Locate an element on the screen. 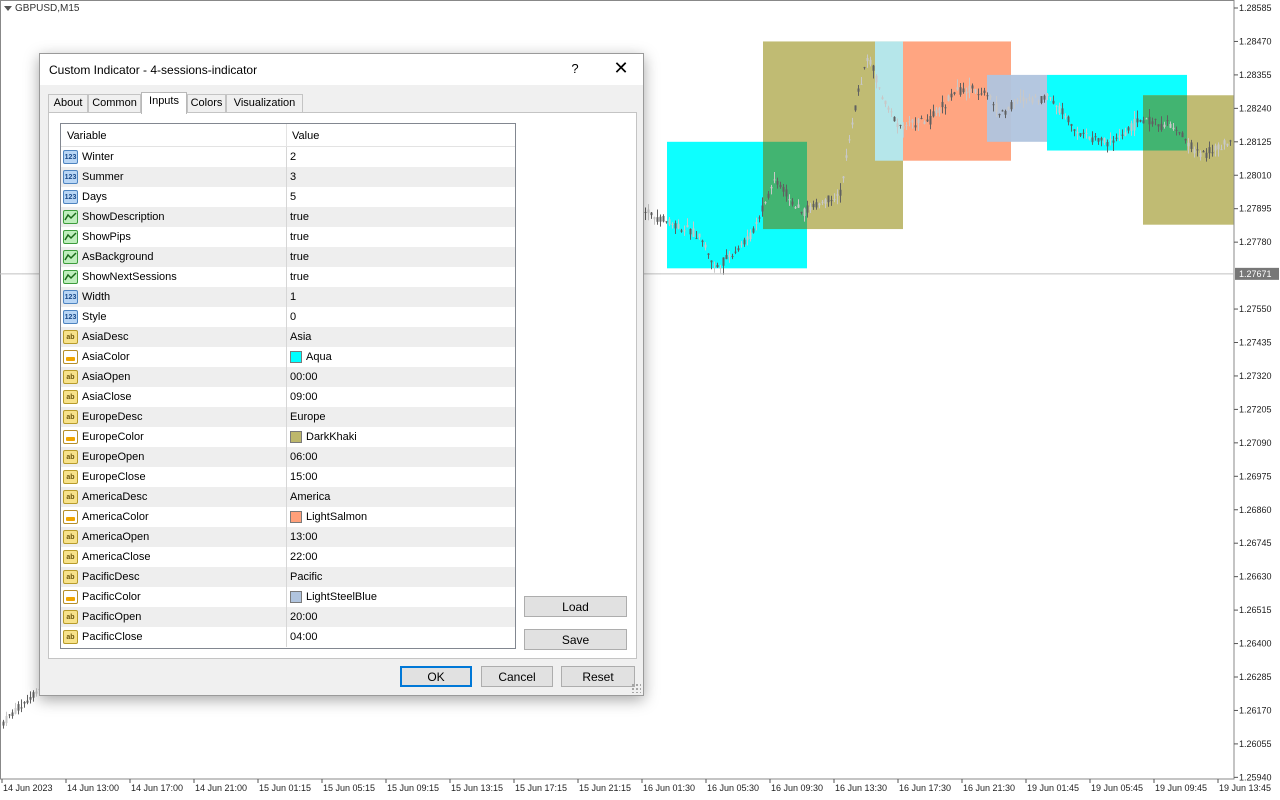 The image size is (1280, 800). table-row: ab EuropeOpen 06:00 is located at coordinates (288, 457).